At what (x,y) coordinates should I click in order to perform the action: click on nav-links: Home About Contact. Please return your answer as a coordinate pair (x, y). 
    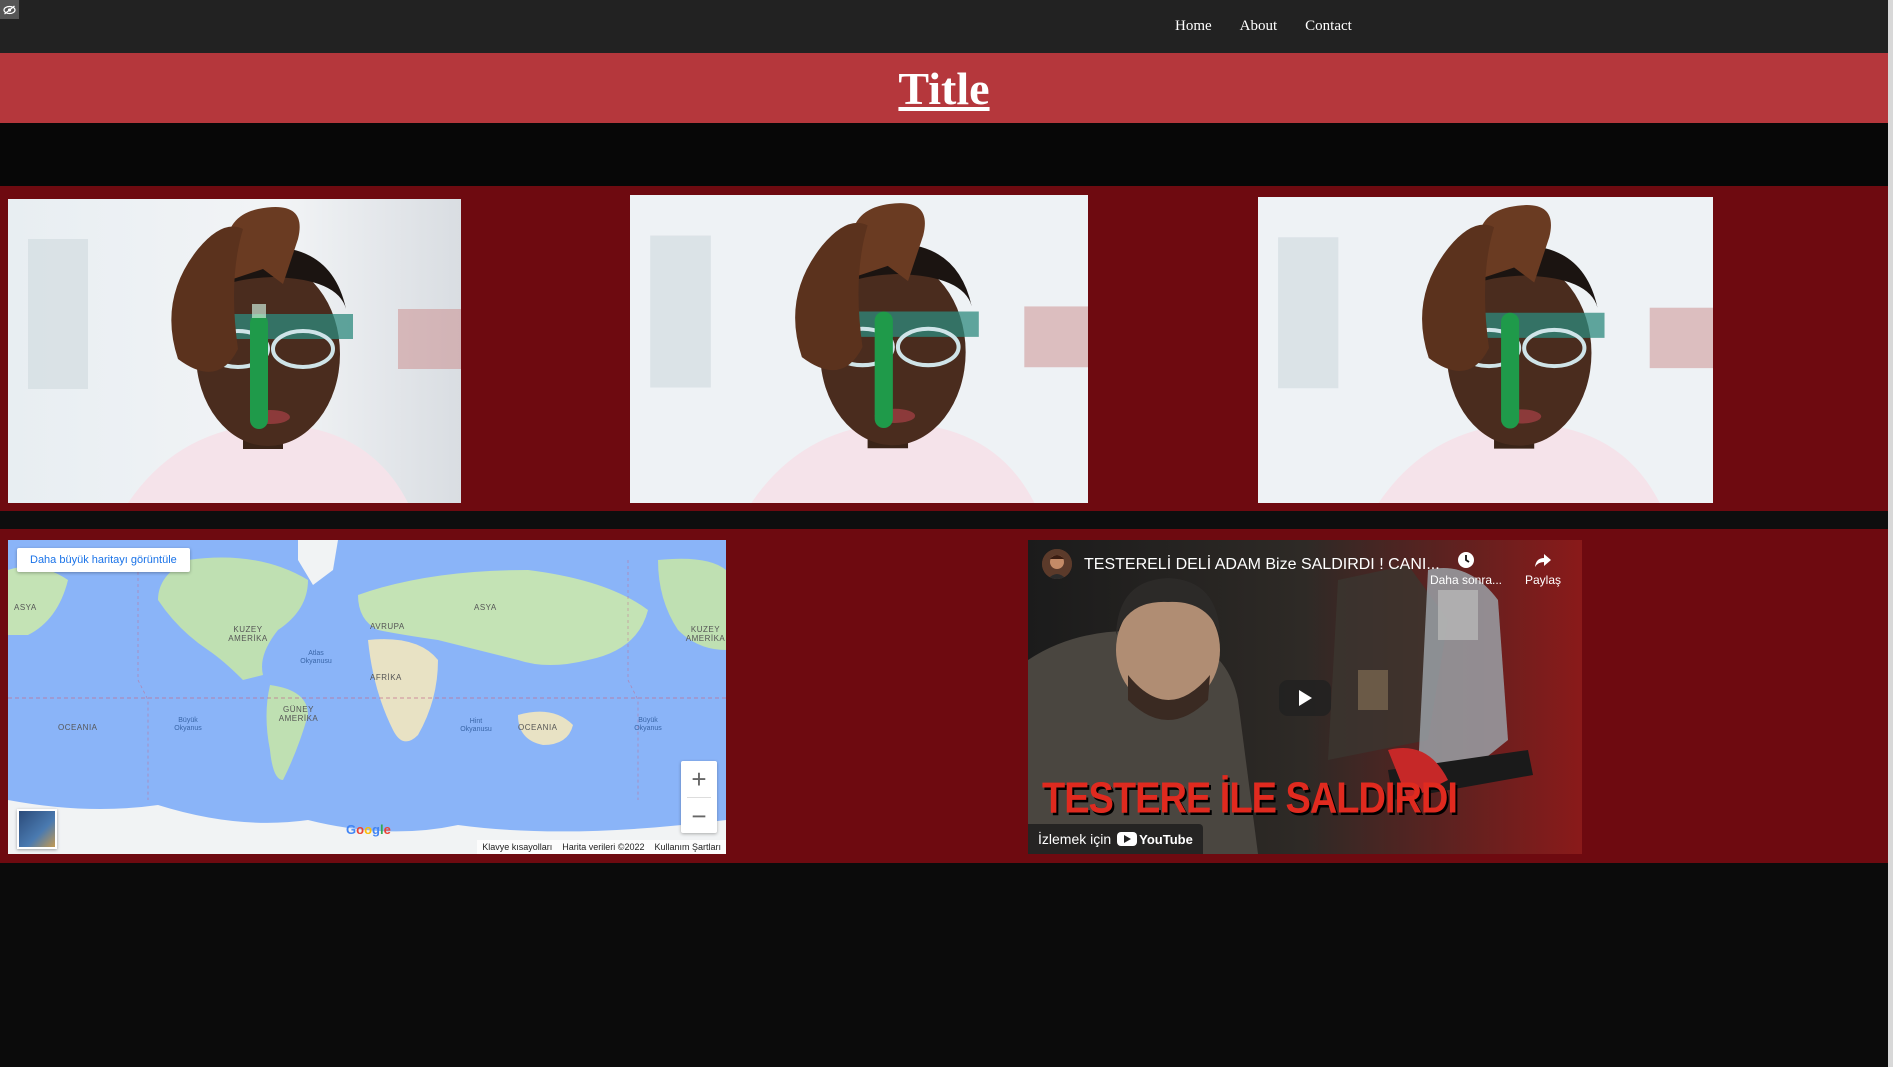
    Looking at the image, I should click on (1277, 26).